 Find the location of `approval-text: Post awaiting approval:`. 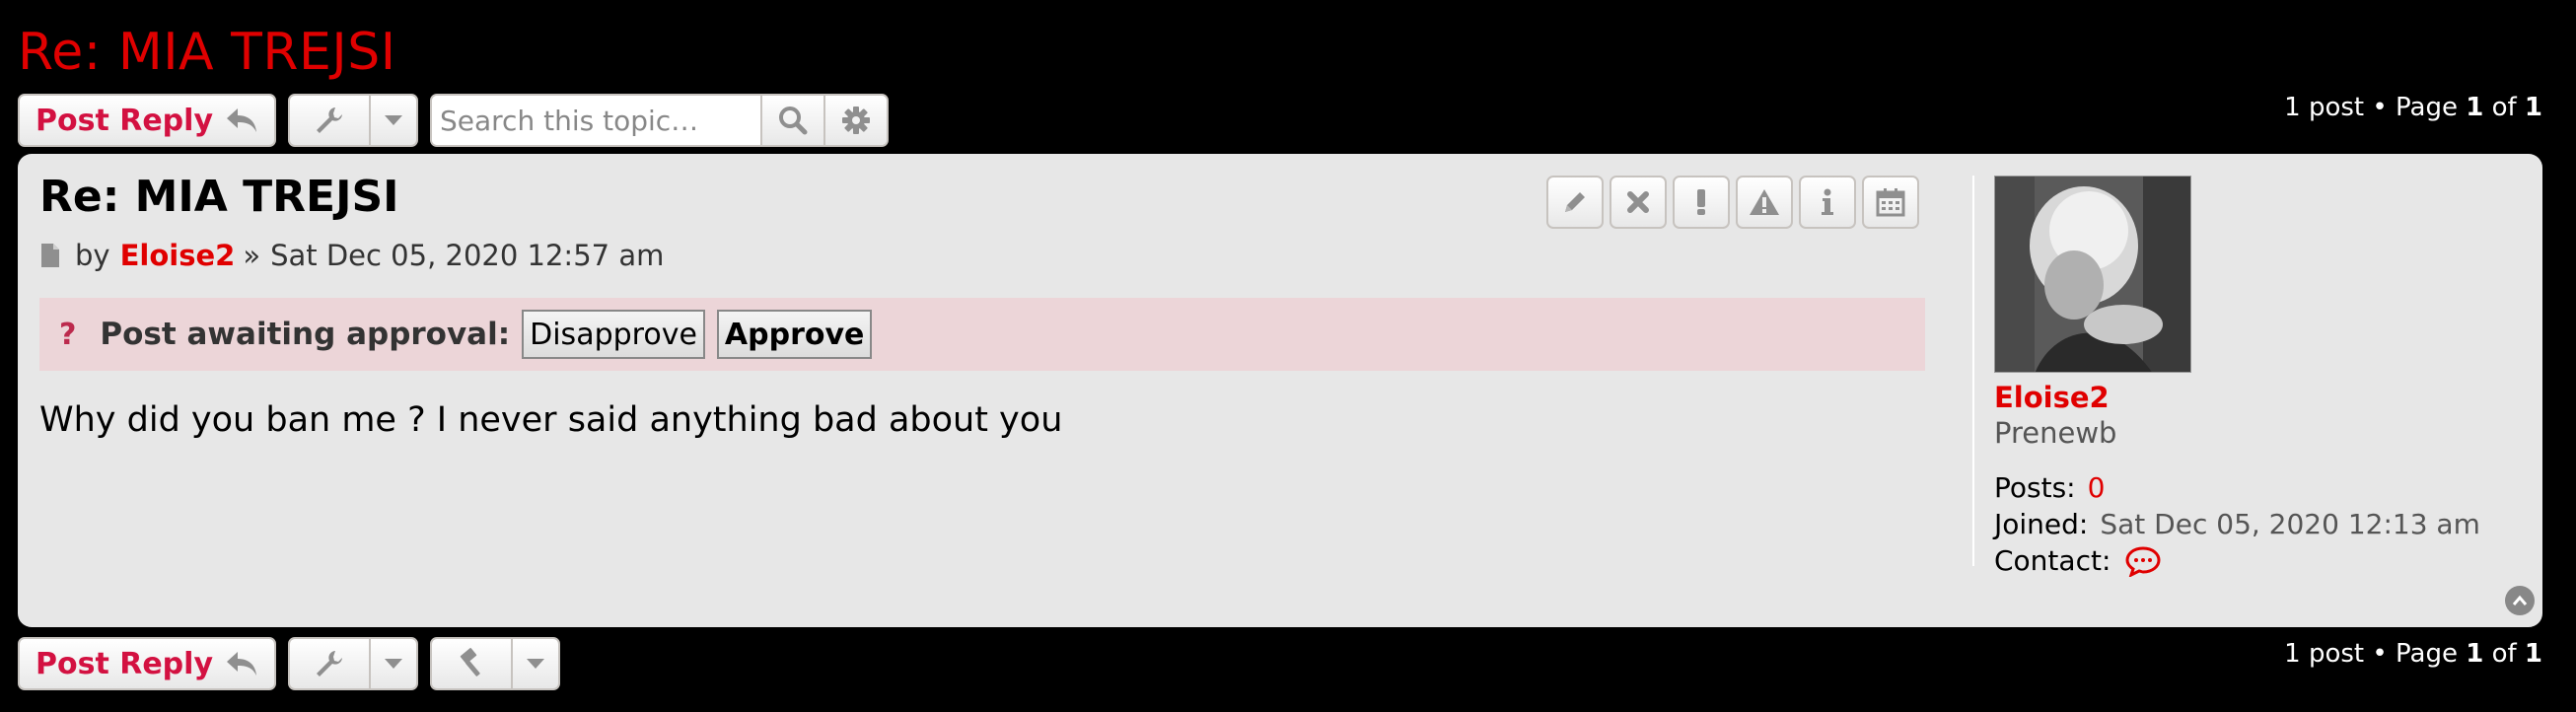

approval-text: Post awaiting approval: is located at coordinates (305, 335).